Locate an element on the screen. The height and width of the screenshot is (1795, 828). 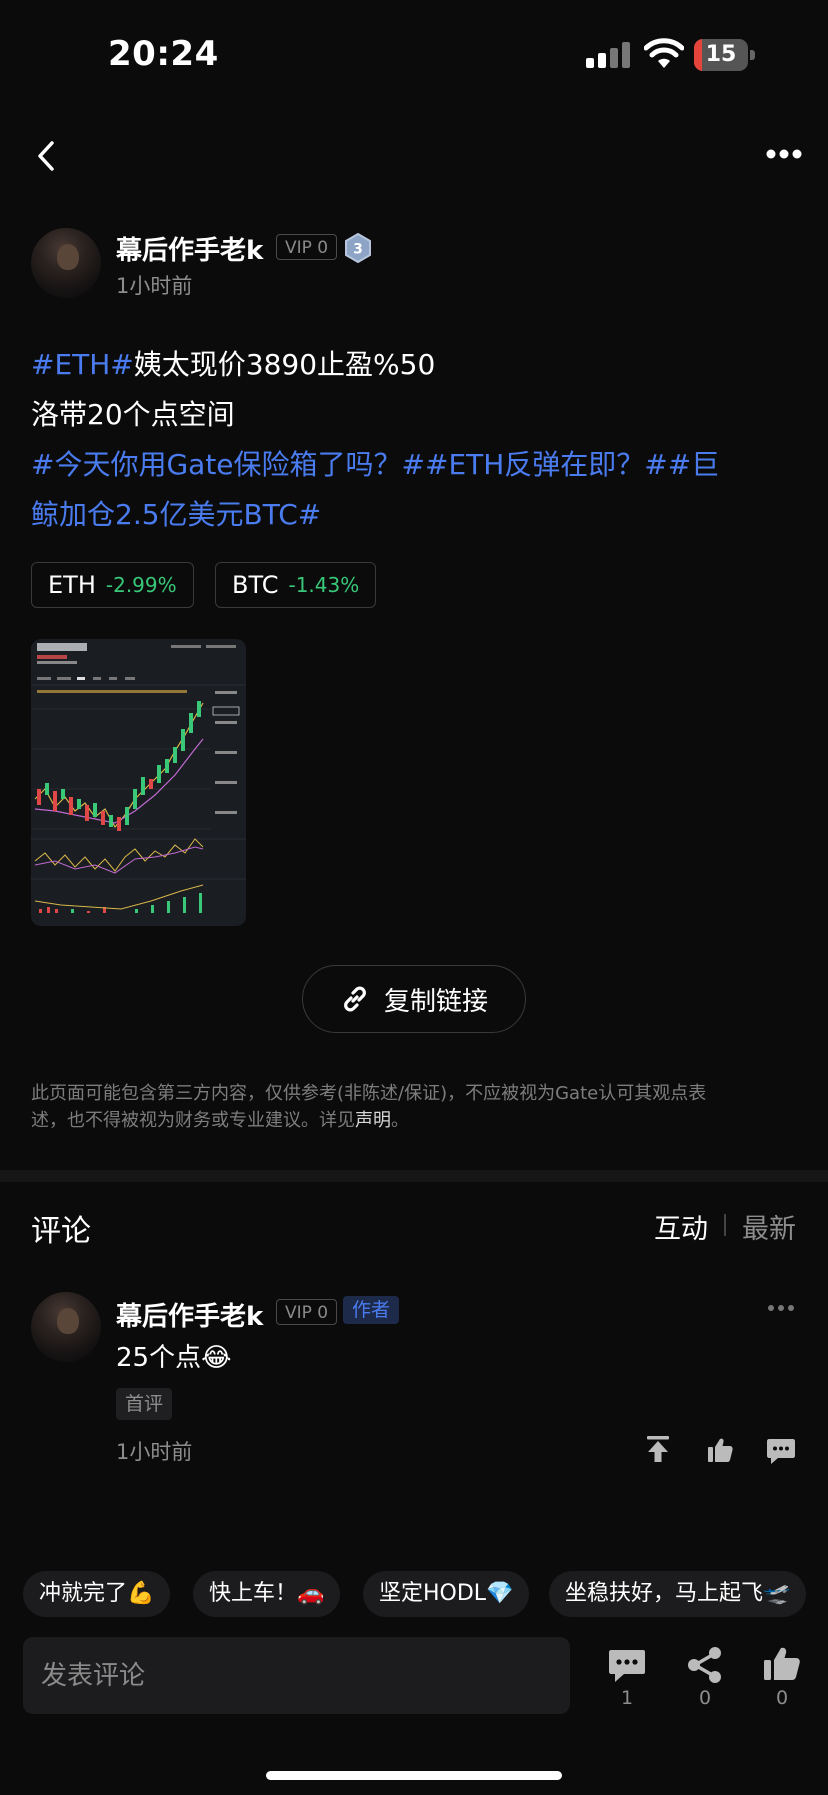
chart-thumbnail-graphic is located at coordinates (138, 782).